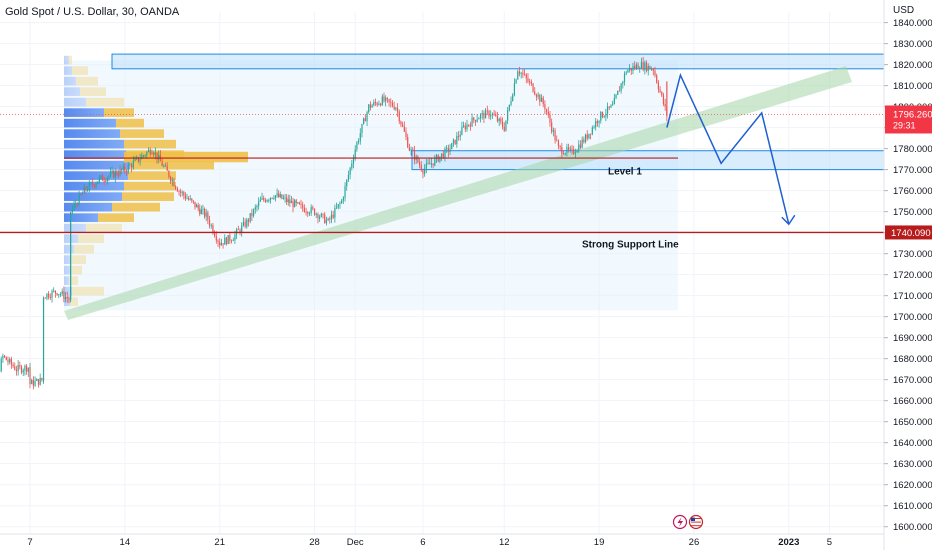  I want to click on support-price-value: 1740.090, so click(911, 233).